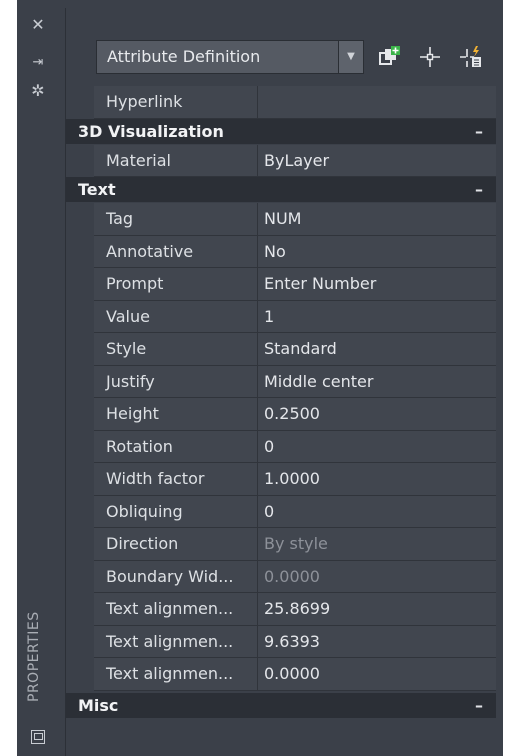 This screenshot has width=520, height=756. What do you see at coordinates (38, 91) in the screenshot?
I see `settings-icon: ✲` at bounding box center [38, 91].